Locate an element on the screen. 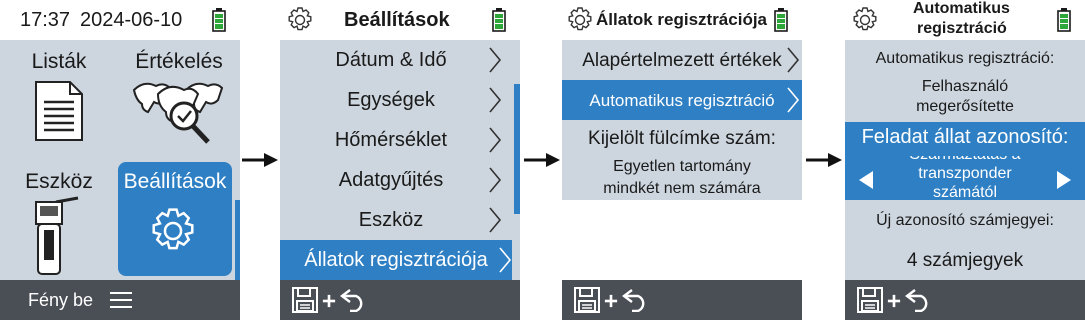  auto-registration-value-line2: megerősítette is located at coordinates (965, 106).